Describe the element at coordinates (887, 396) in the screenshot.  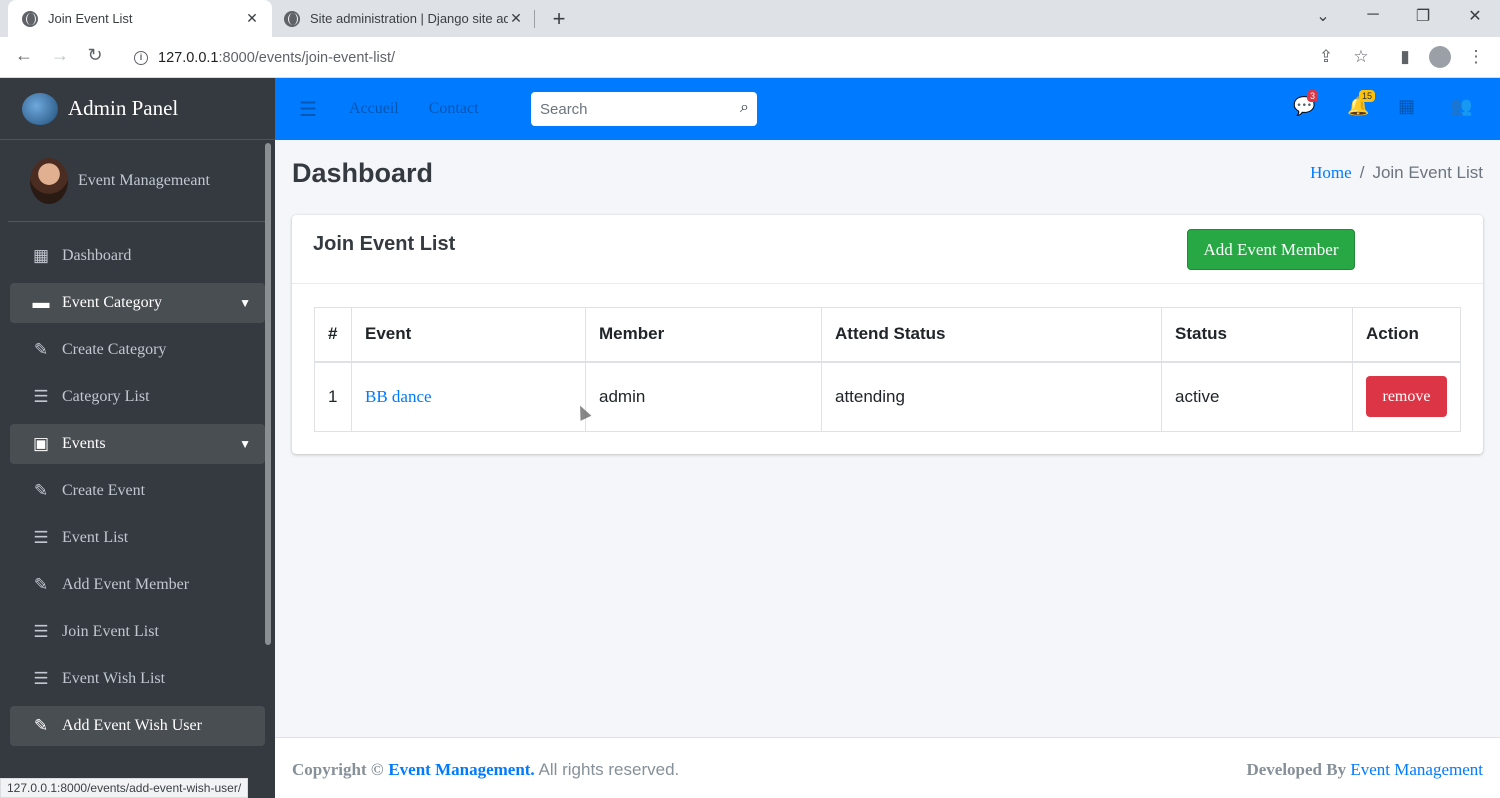
I see `table-row: 1 BB dance admin attending active remove` at that location.